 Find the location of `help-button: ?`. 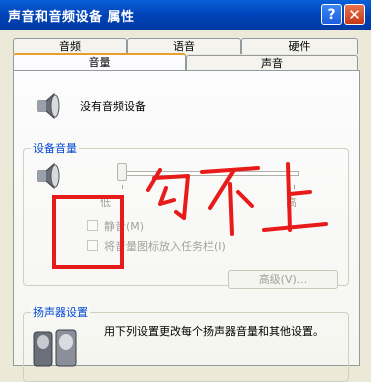

help-button: ? is located at coordinates (331, 14).